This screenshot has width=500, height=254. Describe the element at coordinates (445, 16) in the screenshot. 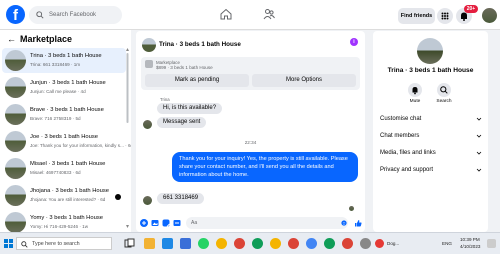

I see `menu-grid-button` at that location.